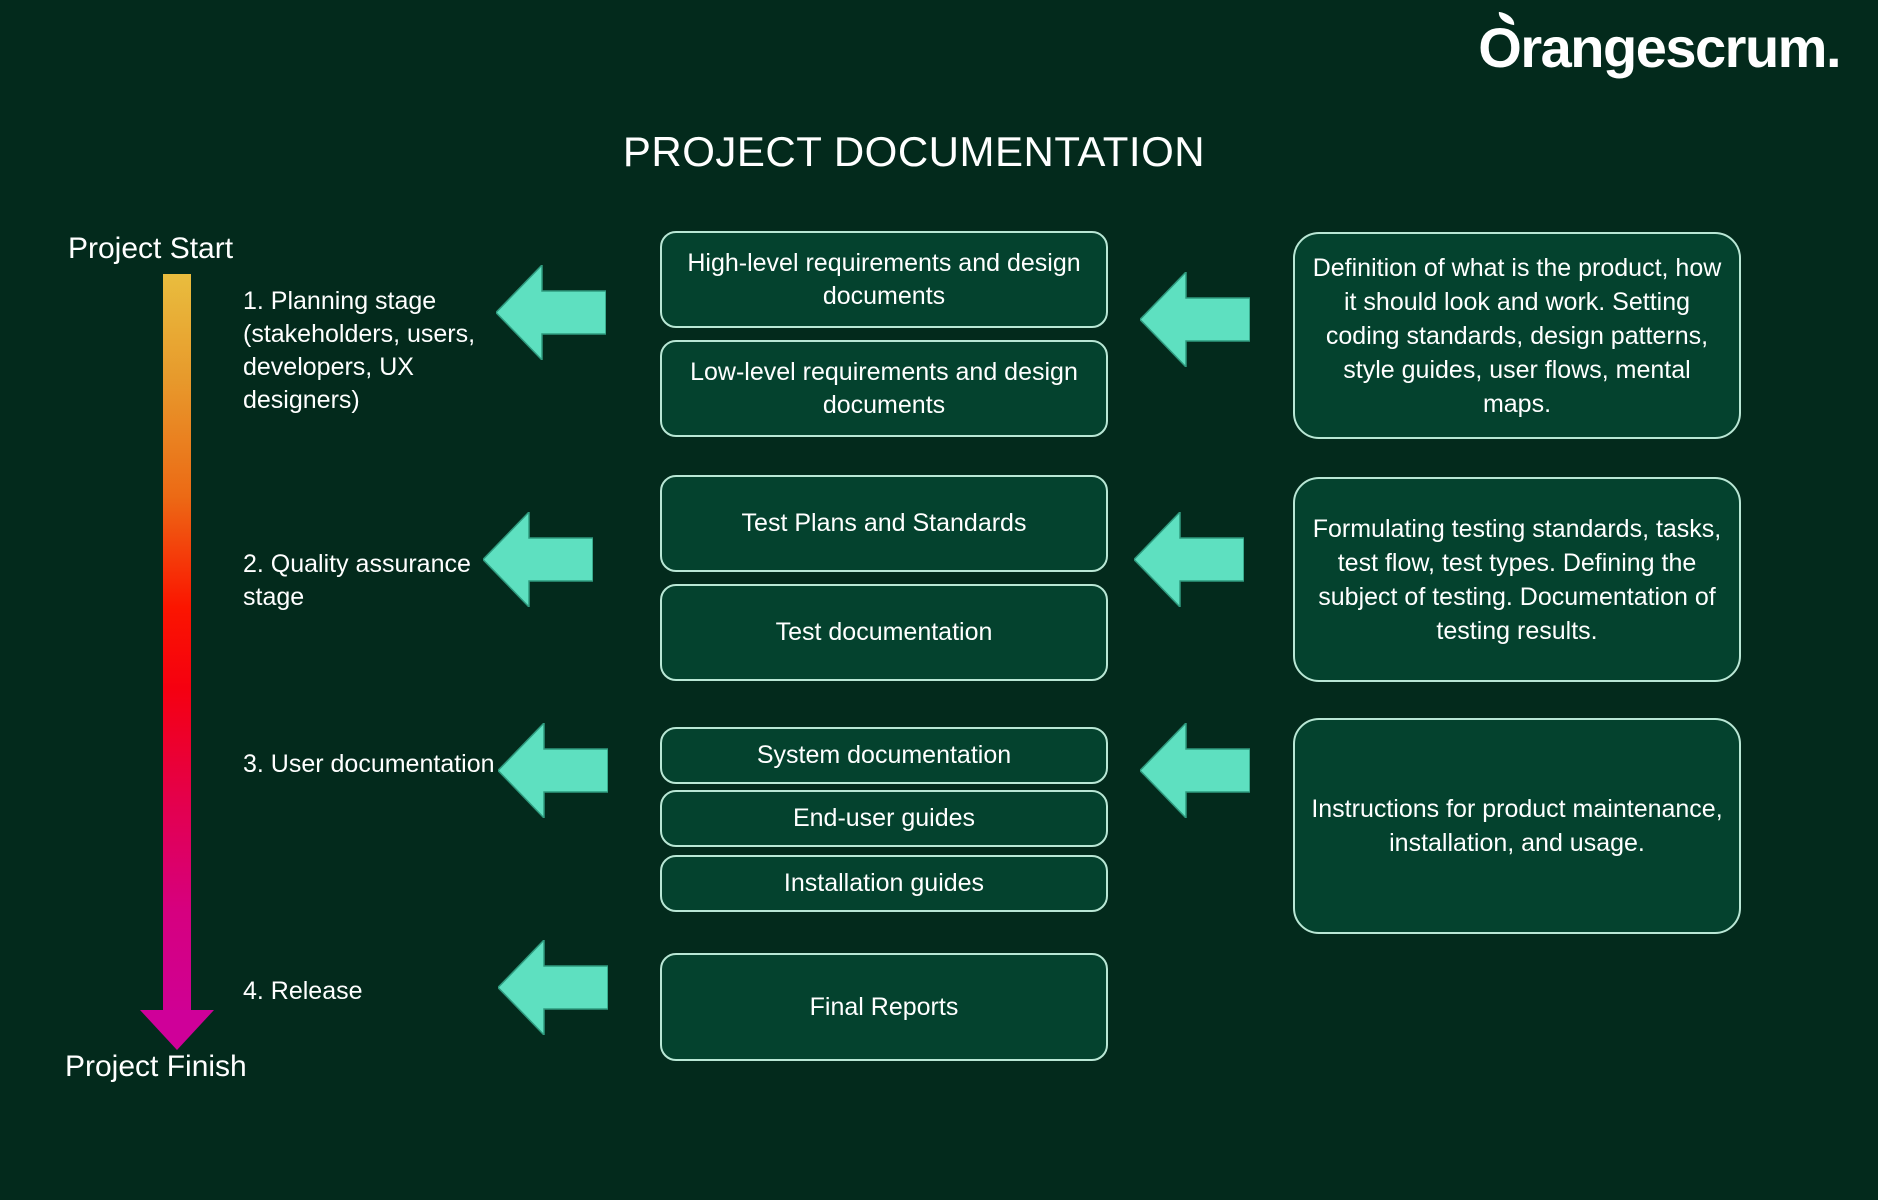  What do you see at coordinates (884, 523) in the screenshot?
I see `document-box: Test Plans and Standards` at bounding box center [884, 523].